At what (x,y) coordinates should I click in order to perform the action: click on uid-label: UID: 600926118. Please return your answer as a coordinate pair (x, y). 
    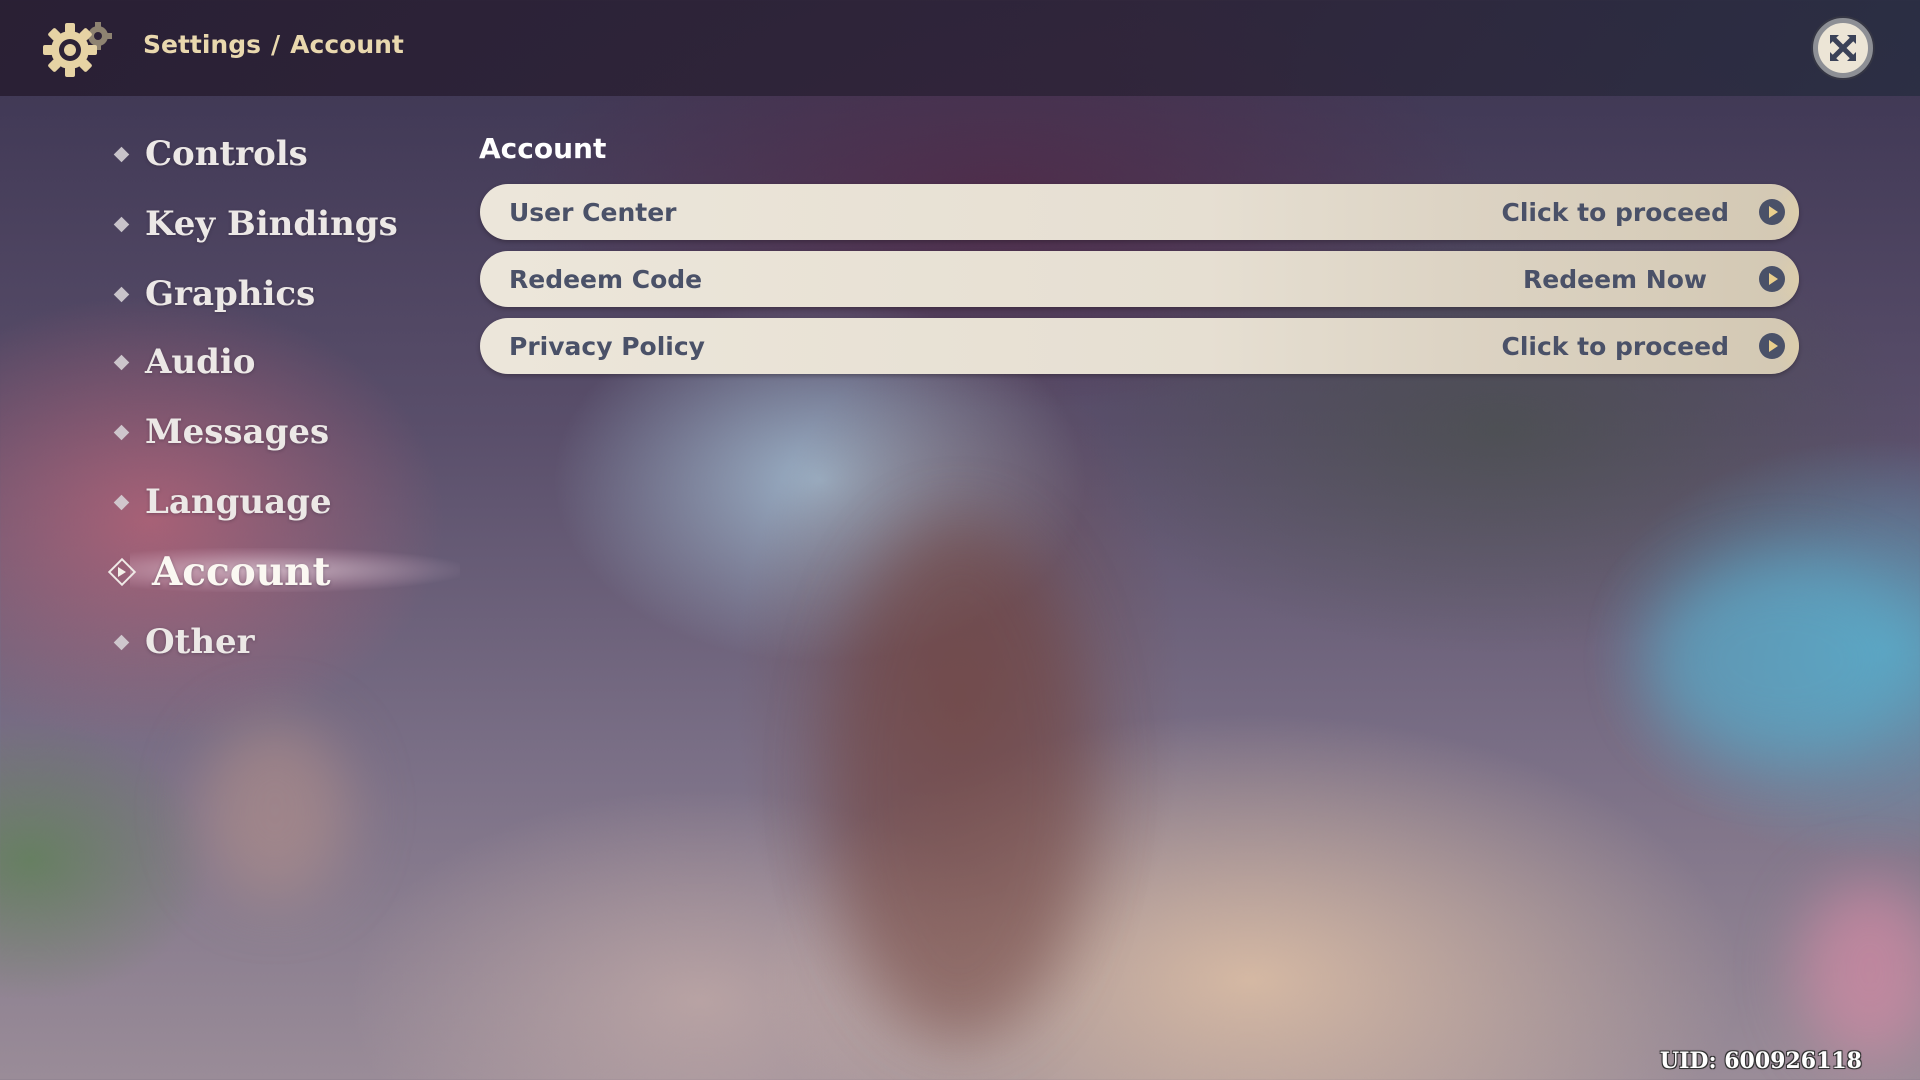
    Looking at the image, I should click on (1760, 1061).